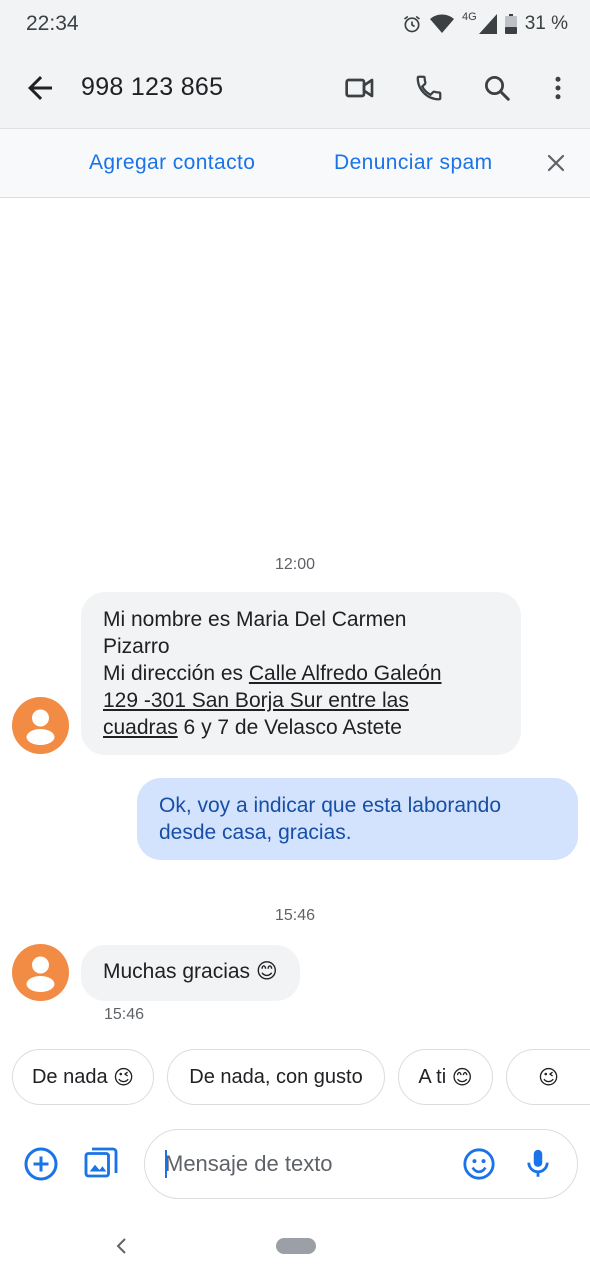 This screenshot has width=590, height=1280. Describe the element at coordinates (558, 88) in the screenshot. I see `more-vert-icon` at that location.